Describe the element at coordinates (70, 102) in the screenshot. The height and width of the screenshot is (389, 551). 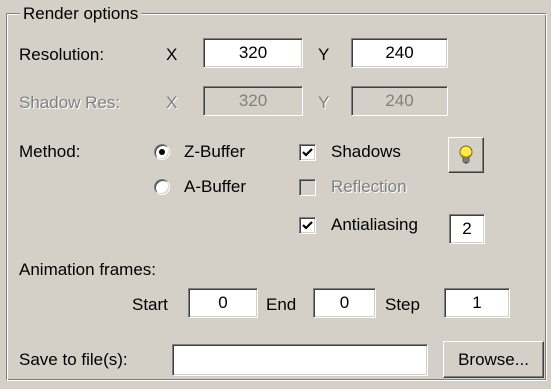
I see `shadow-res-label: Shadow Res:` at that location.